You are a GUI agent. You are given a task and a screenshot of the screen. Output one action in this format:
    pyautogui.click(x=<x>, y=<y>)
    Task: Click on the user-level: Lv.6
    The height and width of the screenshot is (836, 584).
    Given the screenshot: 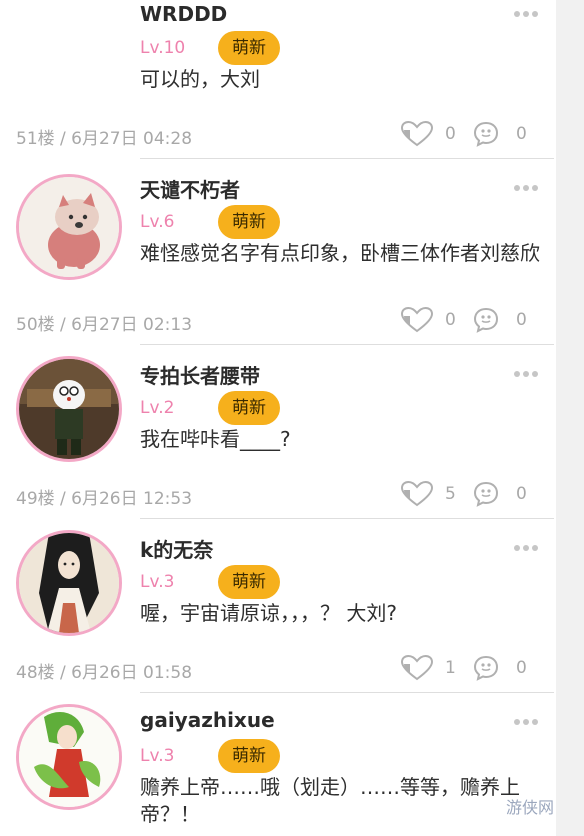 What is the action you would take?
    pyautogui.click(x=157, y=222)
    